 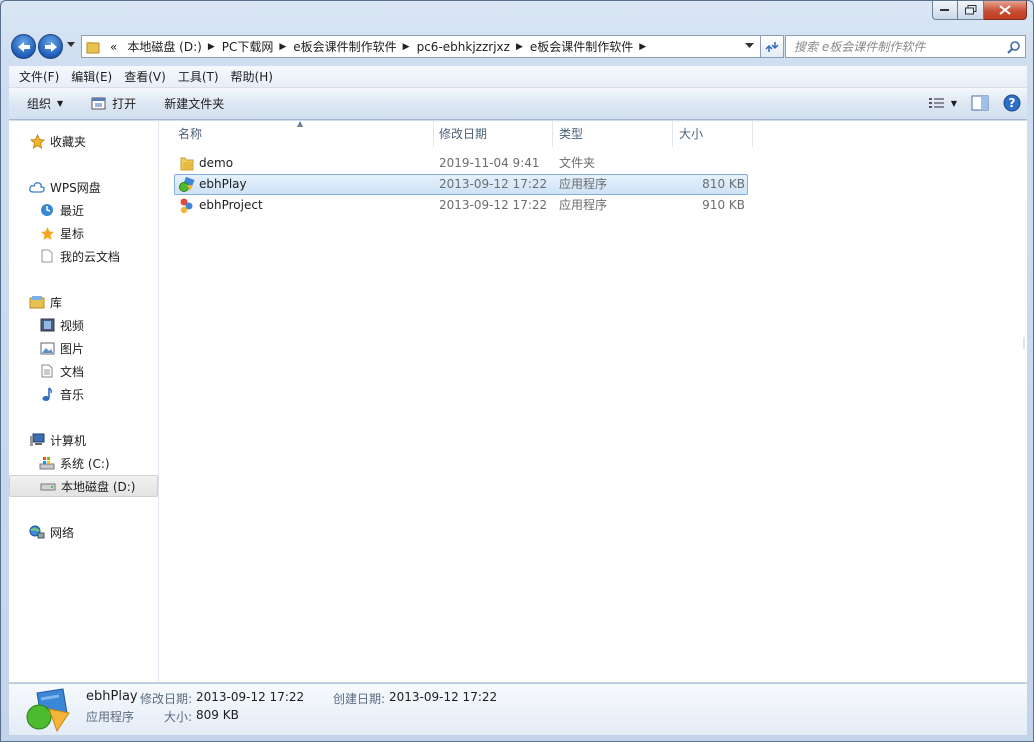 I want to click on menu-help: 帮助(H), so click(x=252, y=76).